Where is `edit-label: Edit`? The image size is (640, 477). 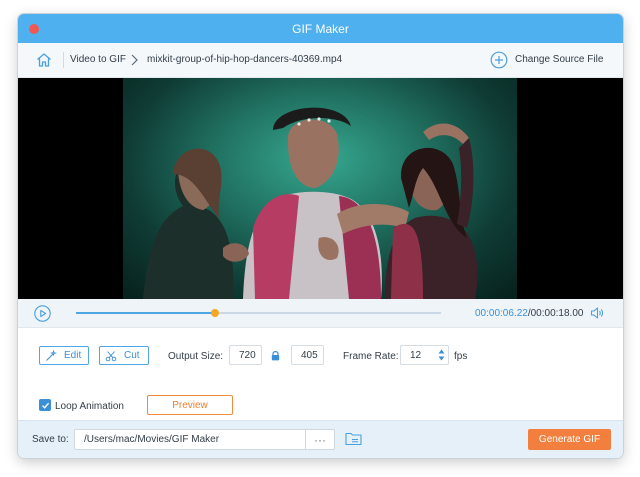
edit-label: Edit is located at coordinates (73, 355).